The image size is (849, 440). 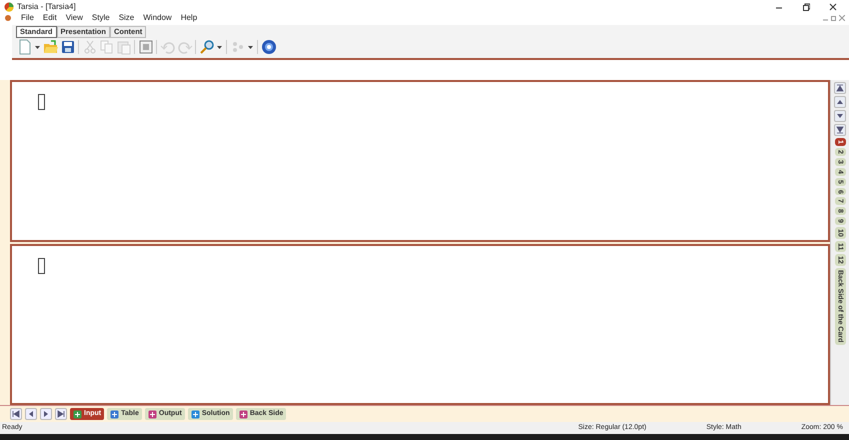 What do you see at coordinates (46, 6) in the screenshot?
I see `window-title: Tarsia - [Tarsia4]` at bounding box center [46, 6].